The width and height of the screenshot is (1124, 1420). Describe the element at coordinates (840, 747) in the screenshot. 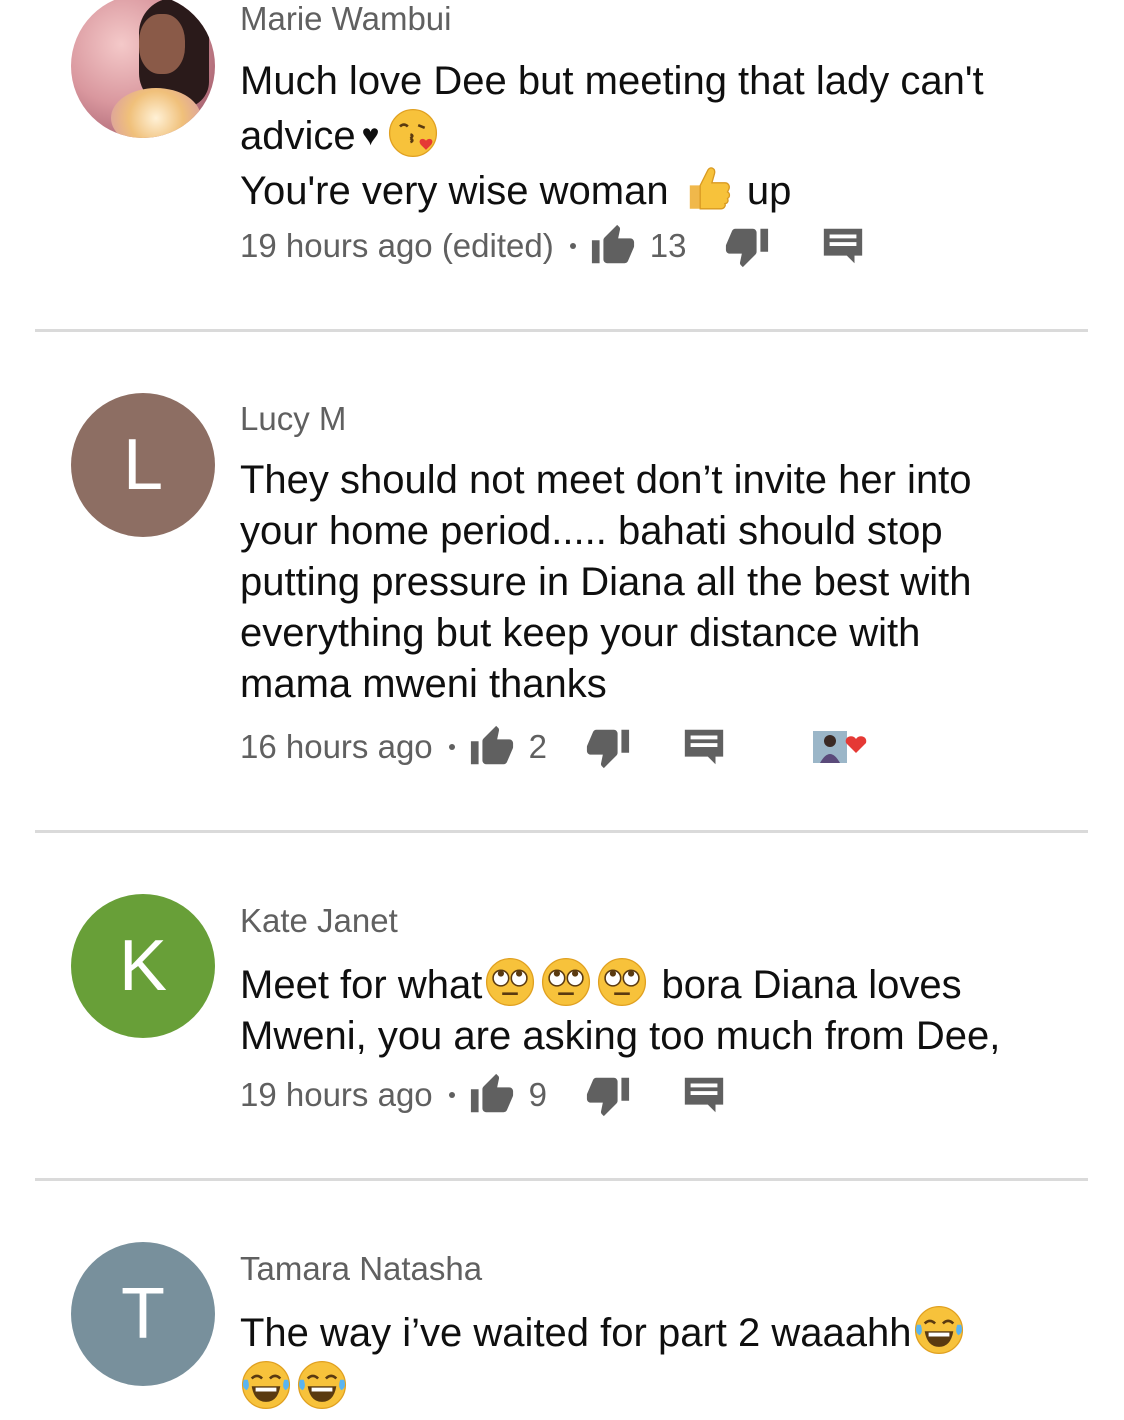

I see `creator-heart-icon` at that location.